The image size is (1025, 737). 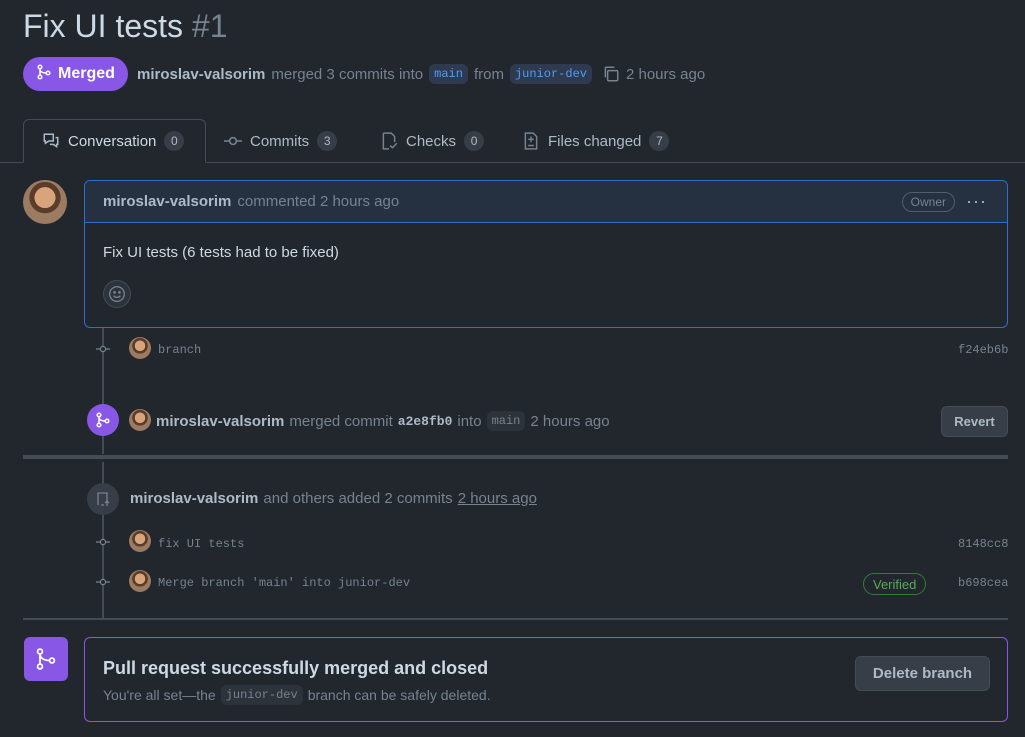 I want to click on smiley-icon, so click(x=117, y=294).